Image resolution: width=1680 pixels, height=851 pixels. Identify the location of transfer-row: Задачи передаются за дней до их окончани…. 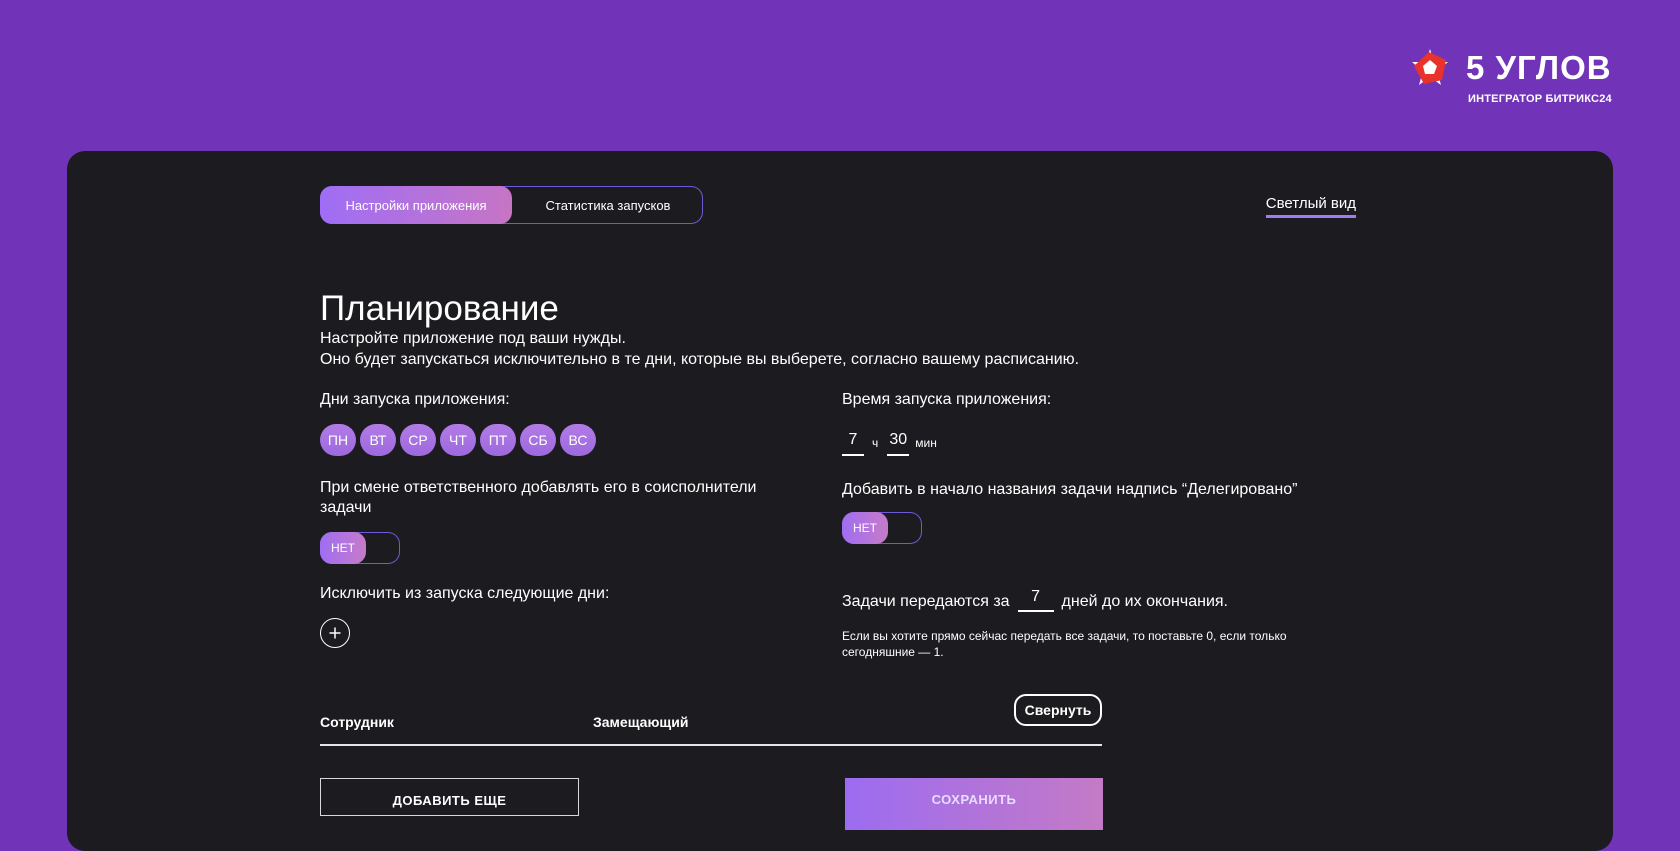
(1092, 598).